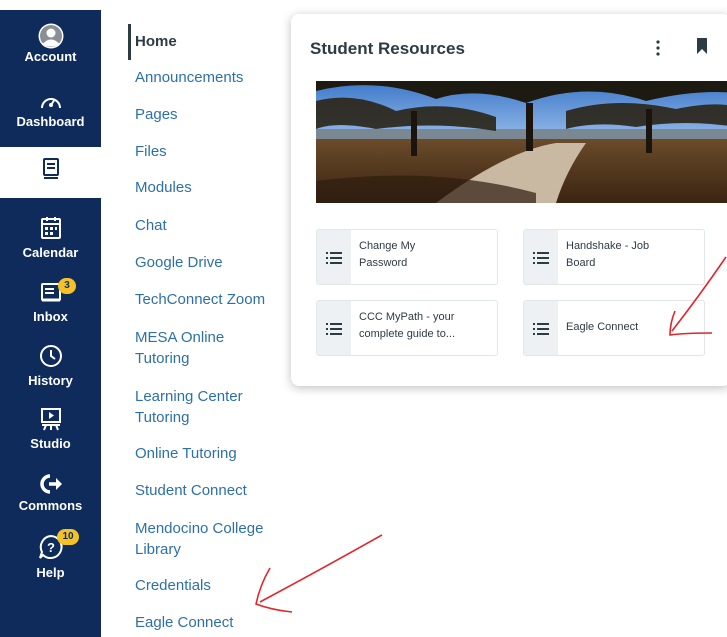  Describe the element at coordinates (189, 78) in the screenshot. I see `course-nav-announcements: Announcements` at that location.